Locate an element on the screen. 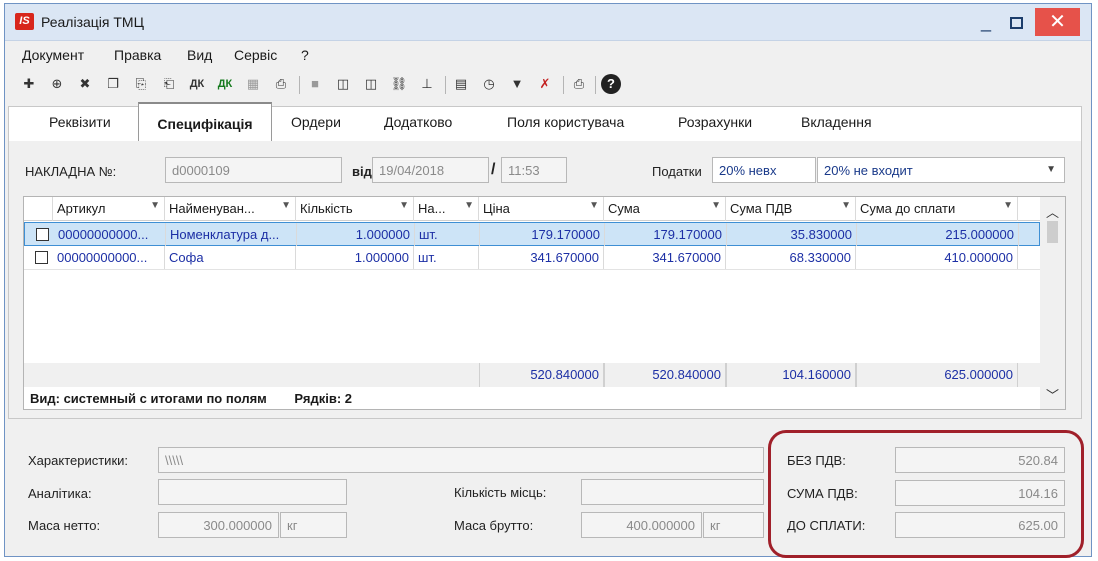 The width and height of the screenshot is (1098, 561). chevron-down-icon: ▼ is located at coordinates (1051, 169).